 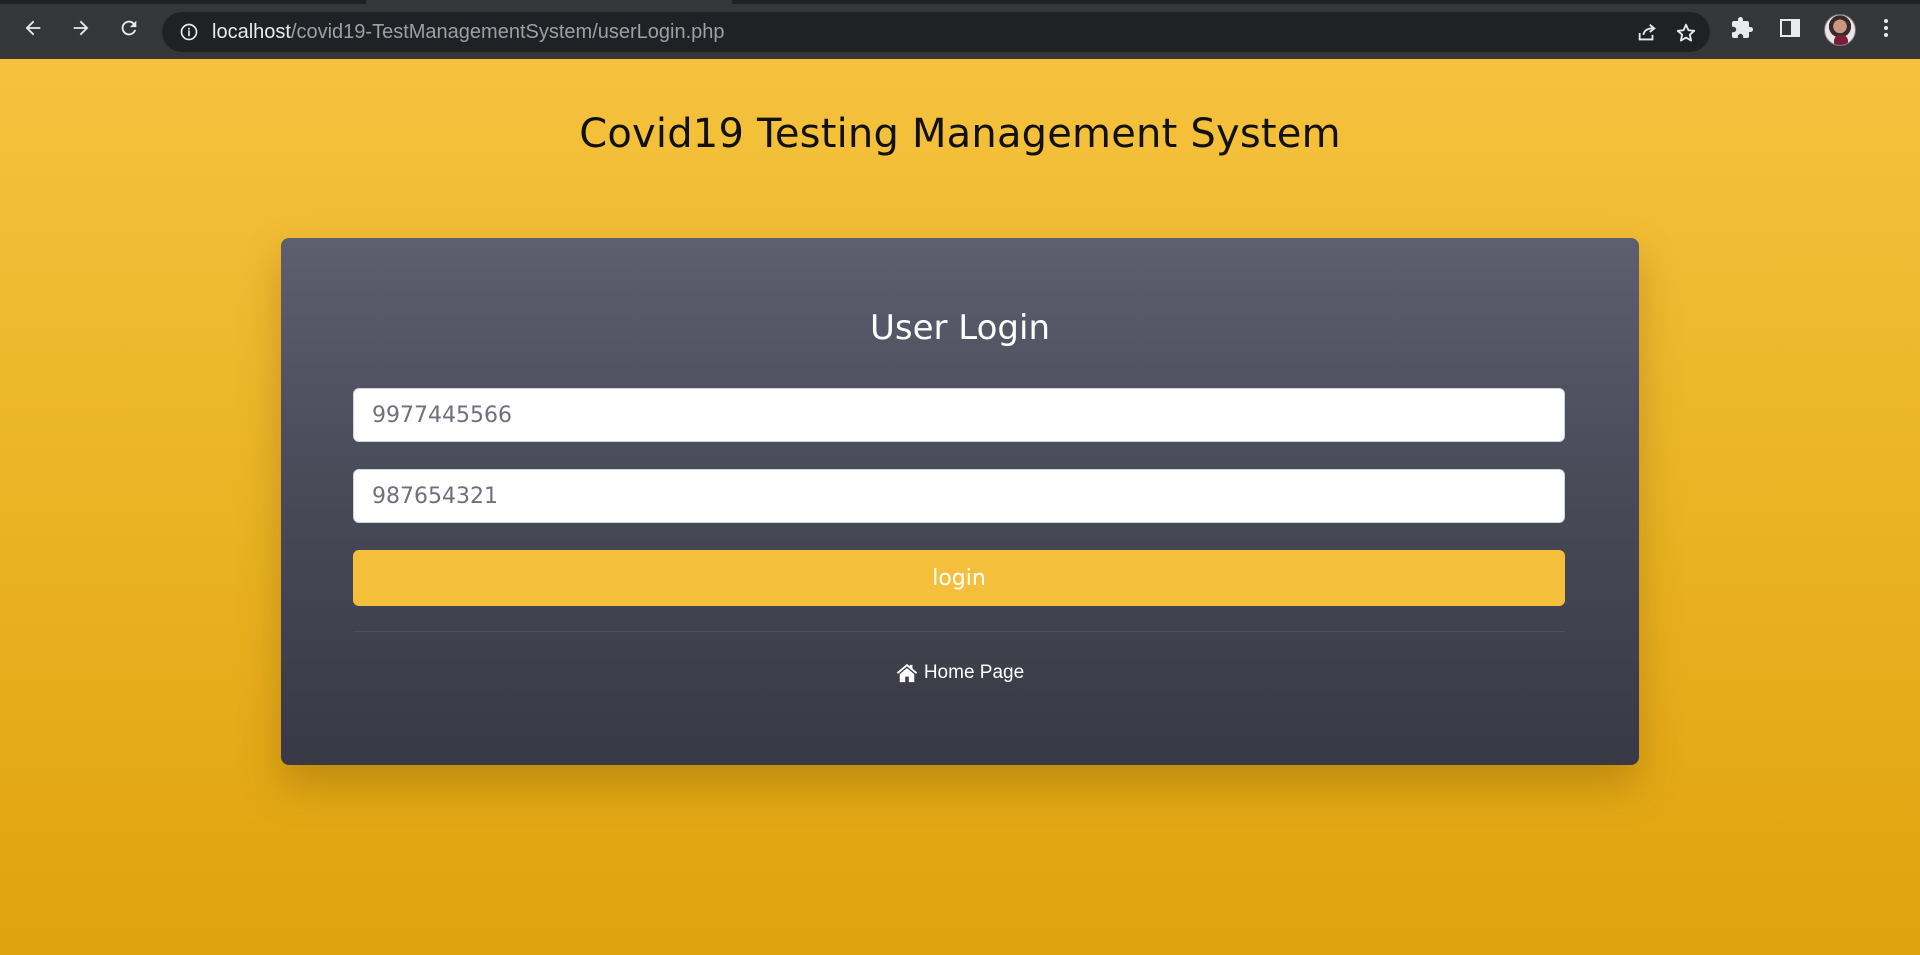 I want to click on profile-avatar, so click(x=1840, y=30).